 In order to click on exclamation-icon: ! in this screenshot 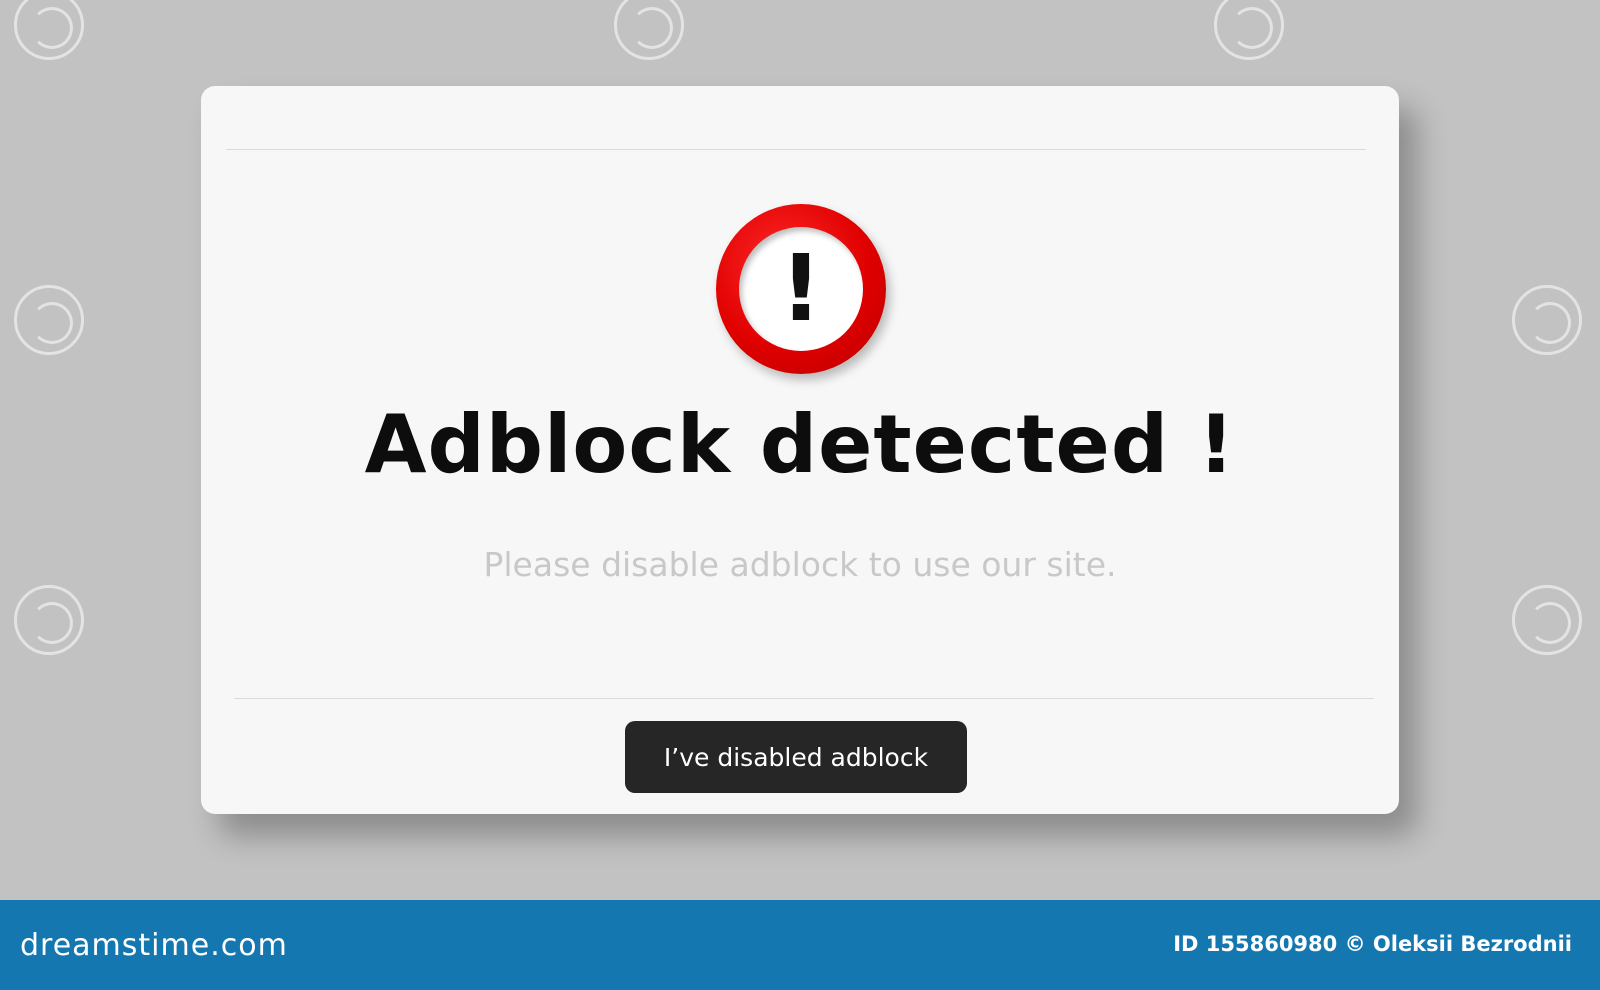, I will do `click(801, 289)`.